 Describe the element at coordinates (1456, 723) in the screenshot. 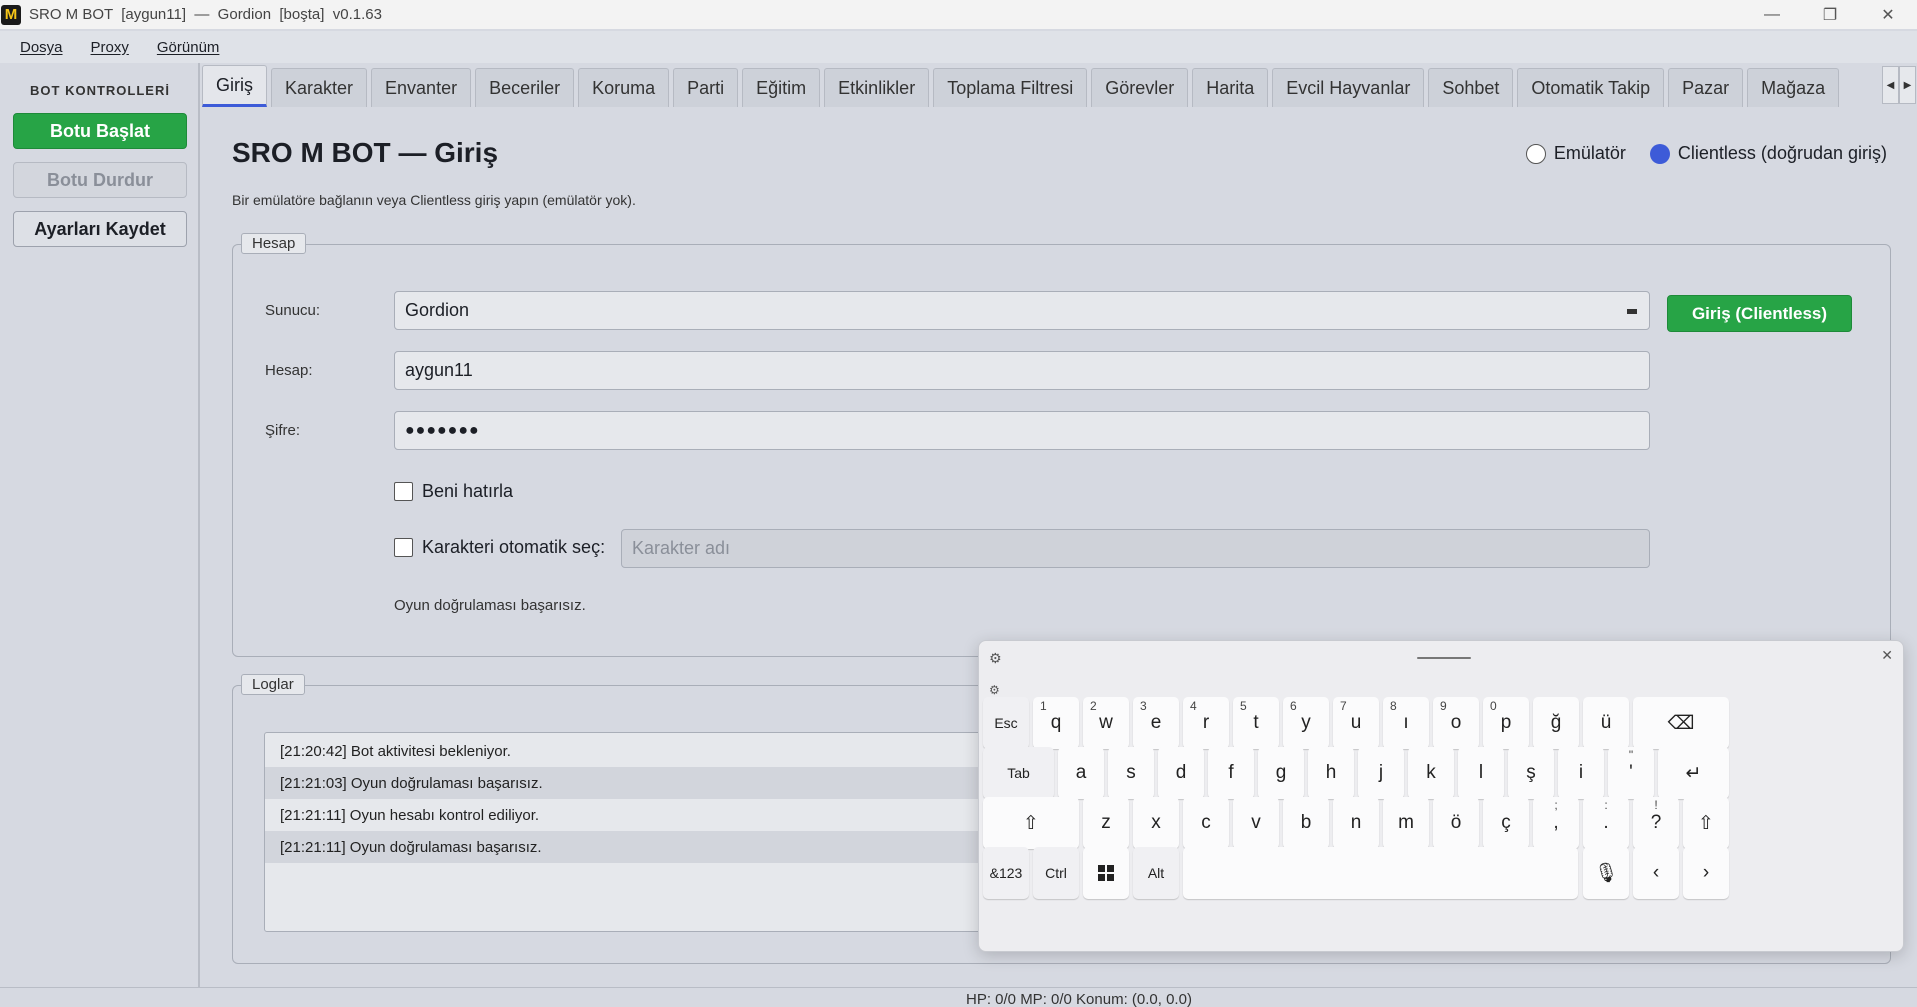

I see `key-o: o9` at that location.